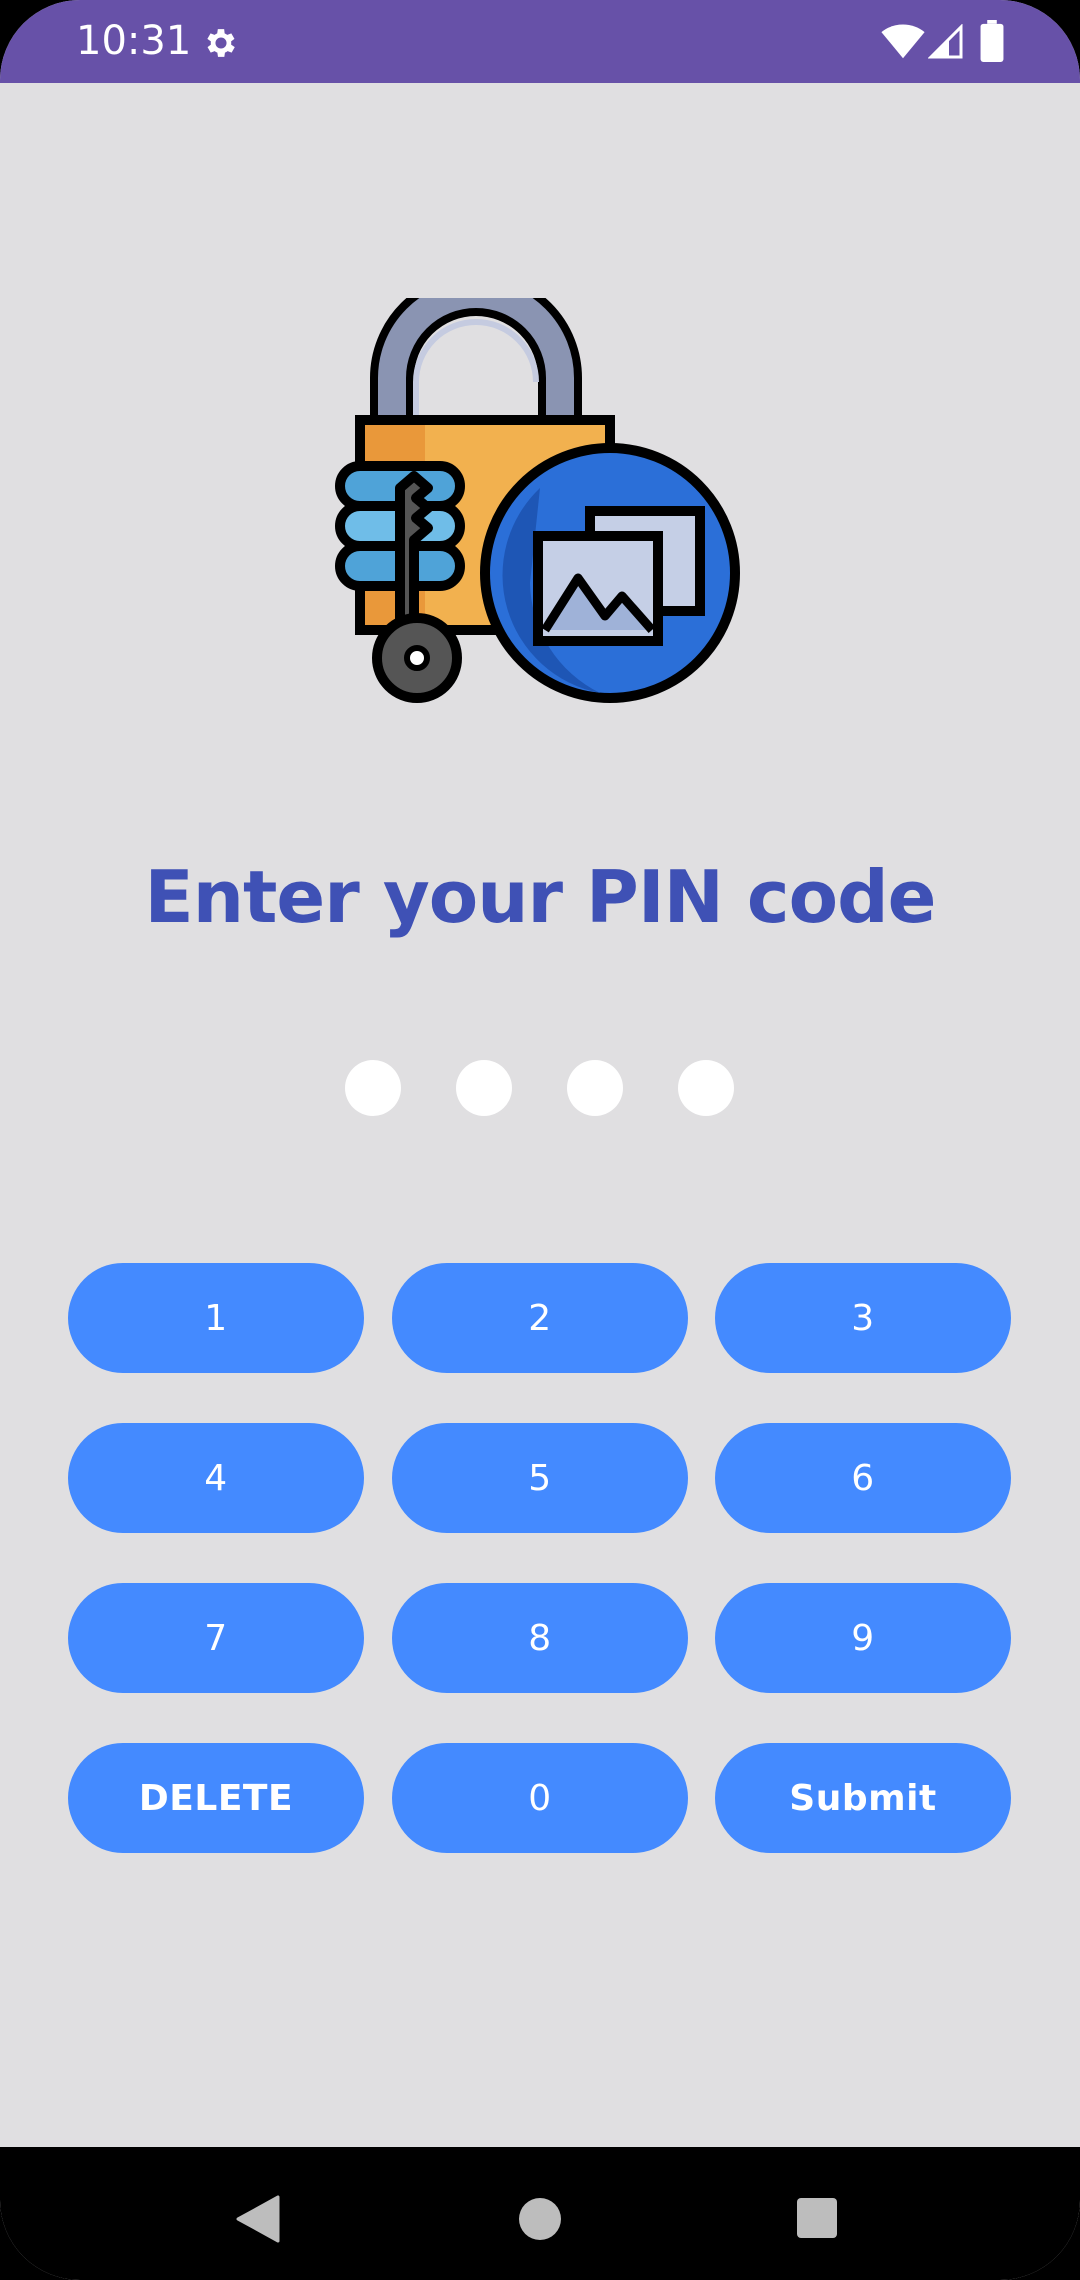  Describe the element at coordinates (540, 41) in the screenshot. I see `status-bar: 10:31` at that location.